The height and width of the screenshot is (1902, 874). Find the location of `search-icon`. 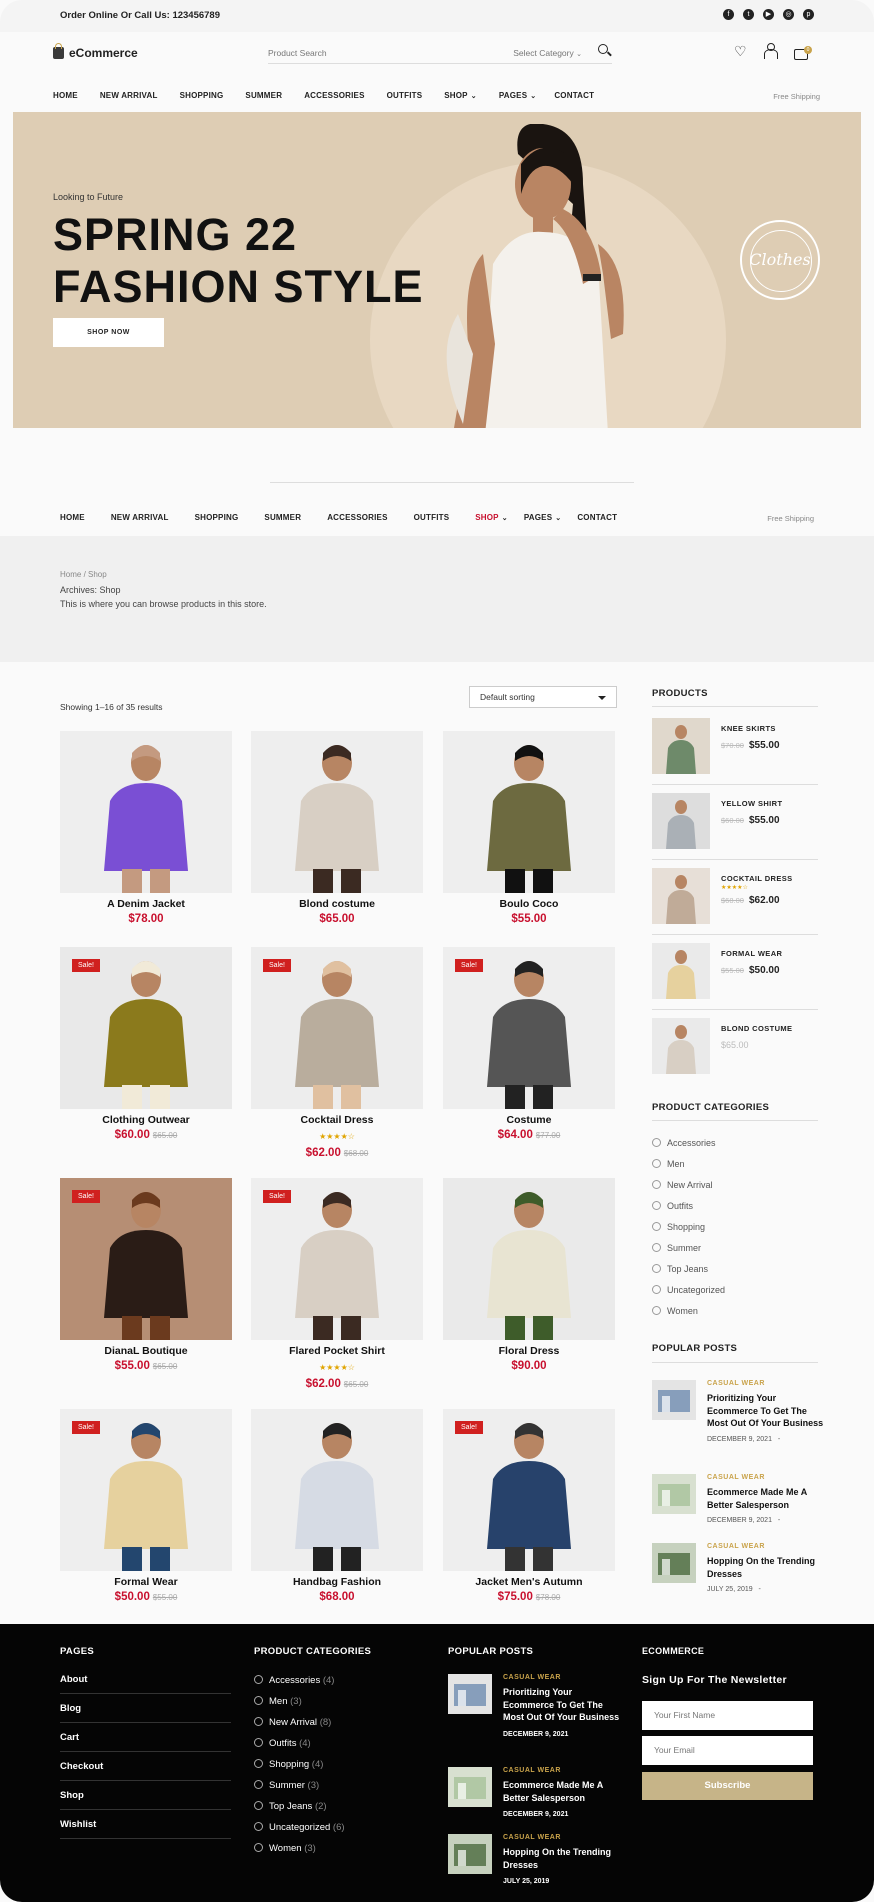

search-icon is located at coordinates (603, 49).